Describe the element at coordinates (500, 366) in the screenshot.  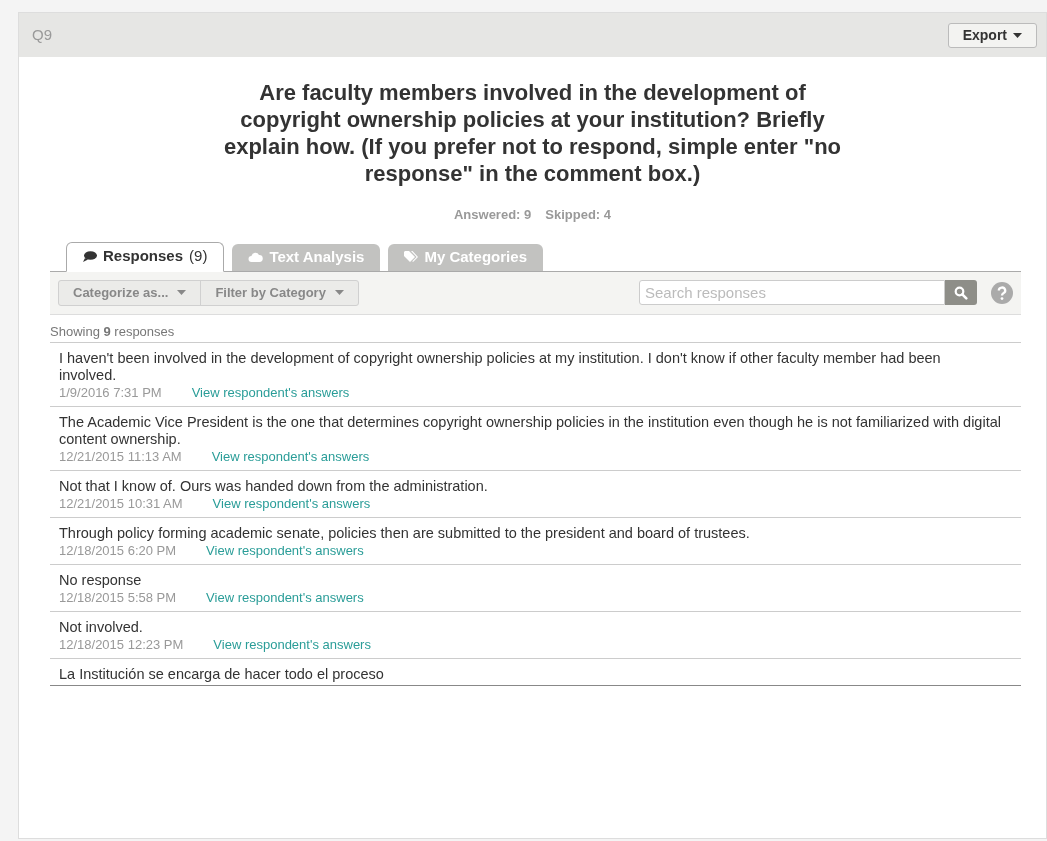
I see `response-text: I haven't been involved in the development of copyright ownership policies at my institution. I don't know if other faculty member had been involved.` at that location.